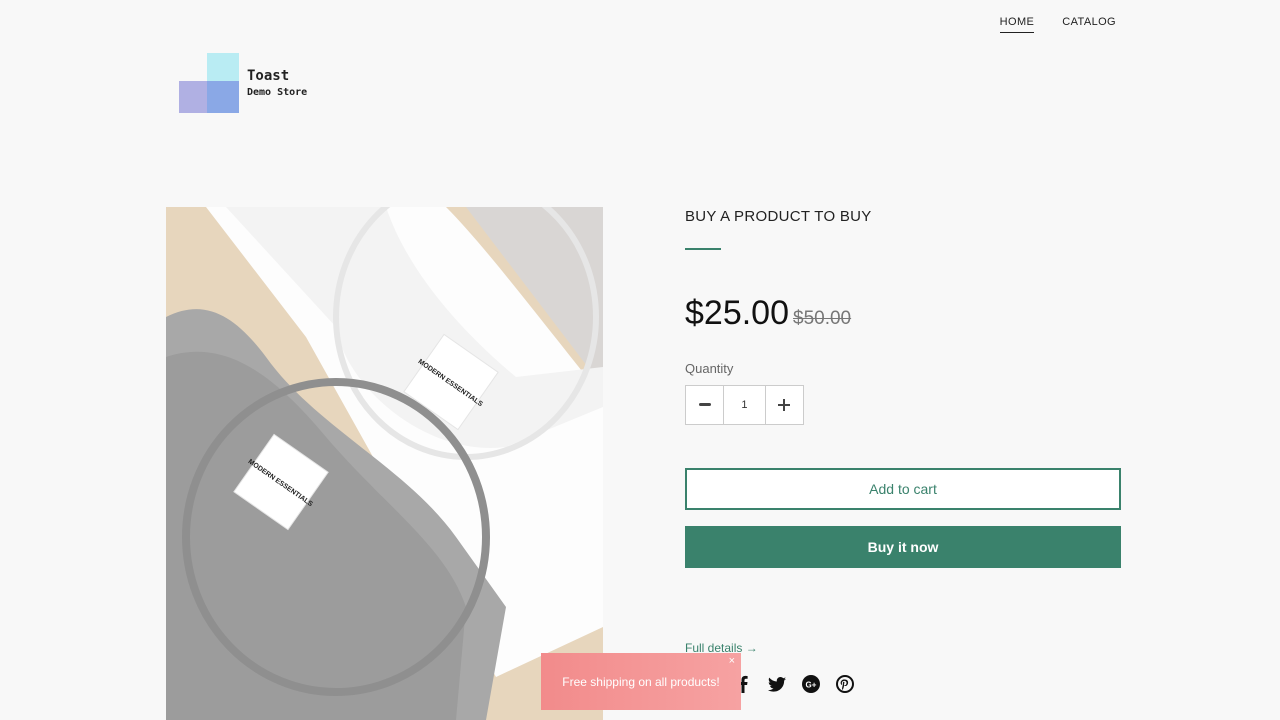 The height and width of the screenshot is (720, 1280). I want to click on quantity-increase-button, so click(784, 405).